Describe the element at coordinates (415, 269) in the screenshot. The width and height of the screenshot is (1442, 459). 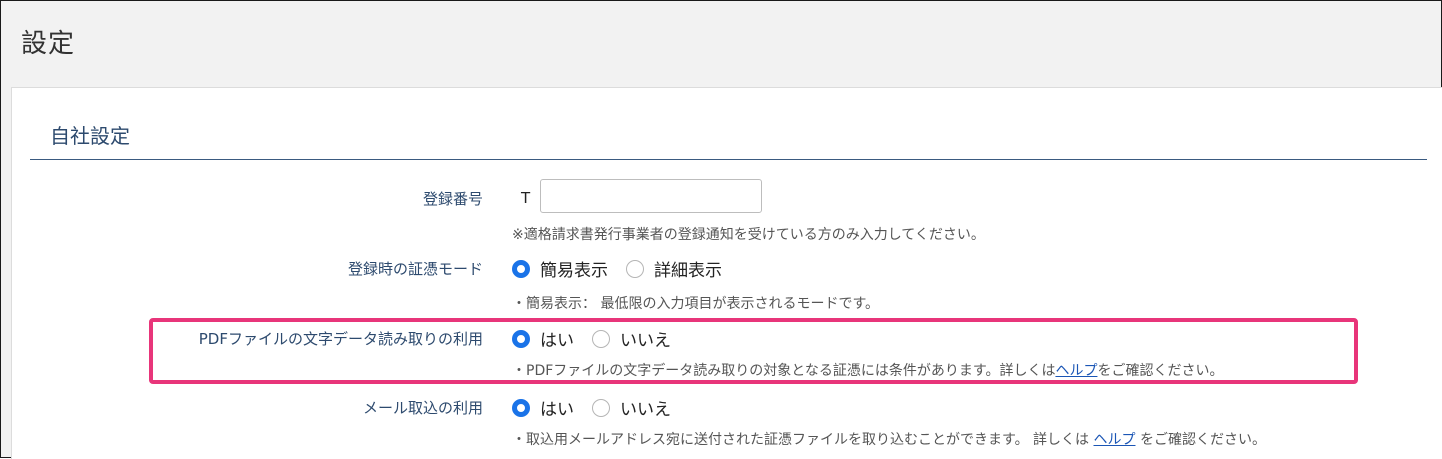
I see `voucher-mode-label: 登録時の証憑モード` at that location.